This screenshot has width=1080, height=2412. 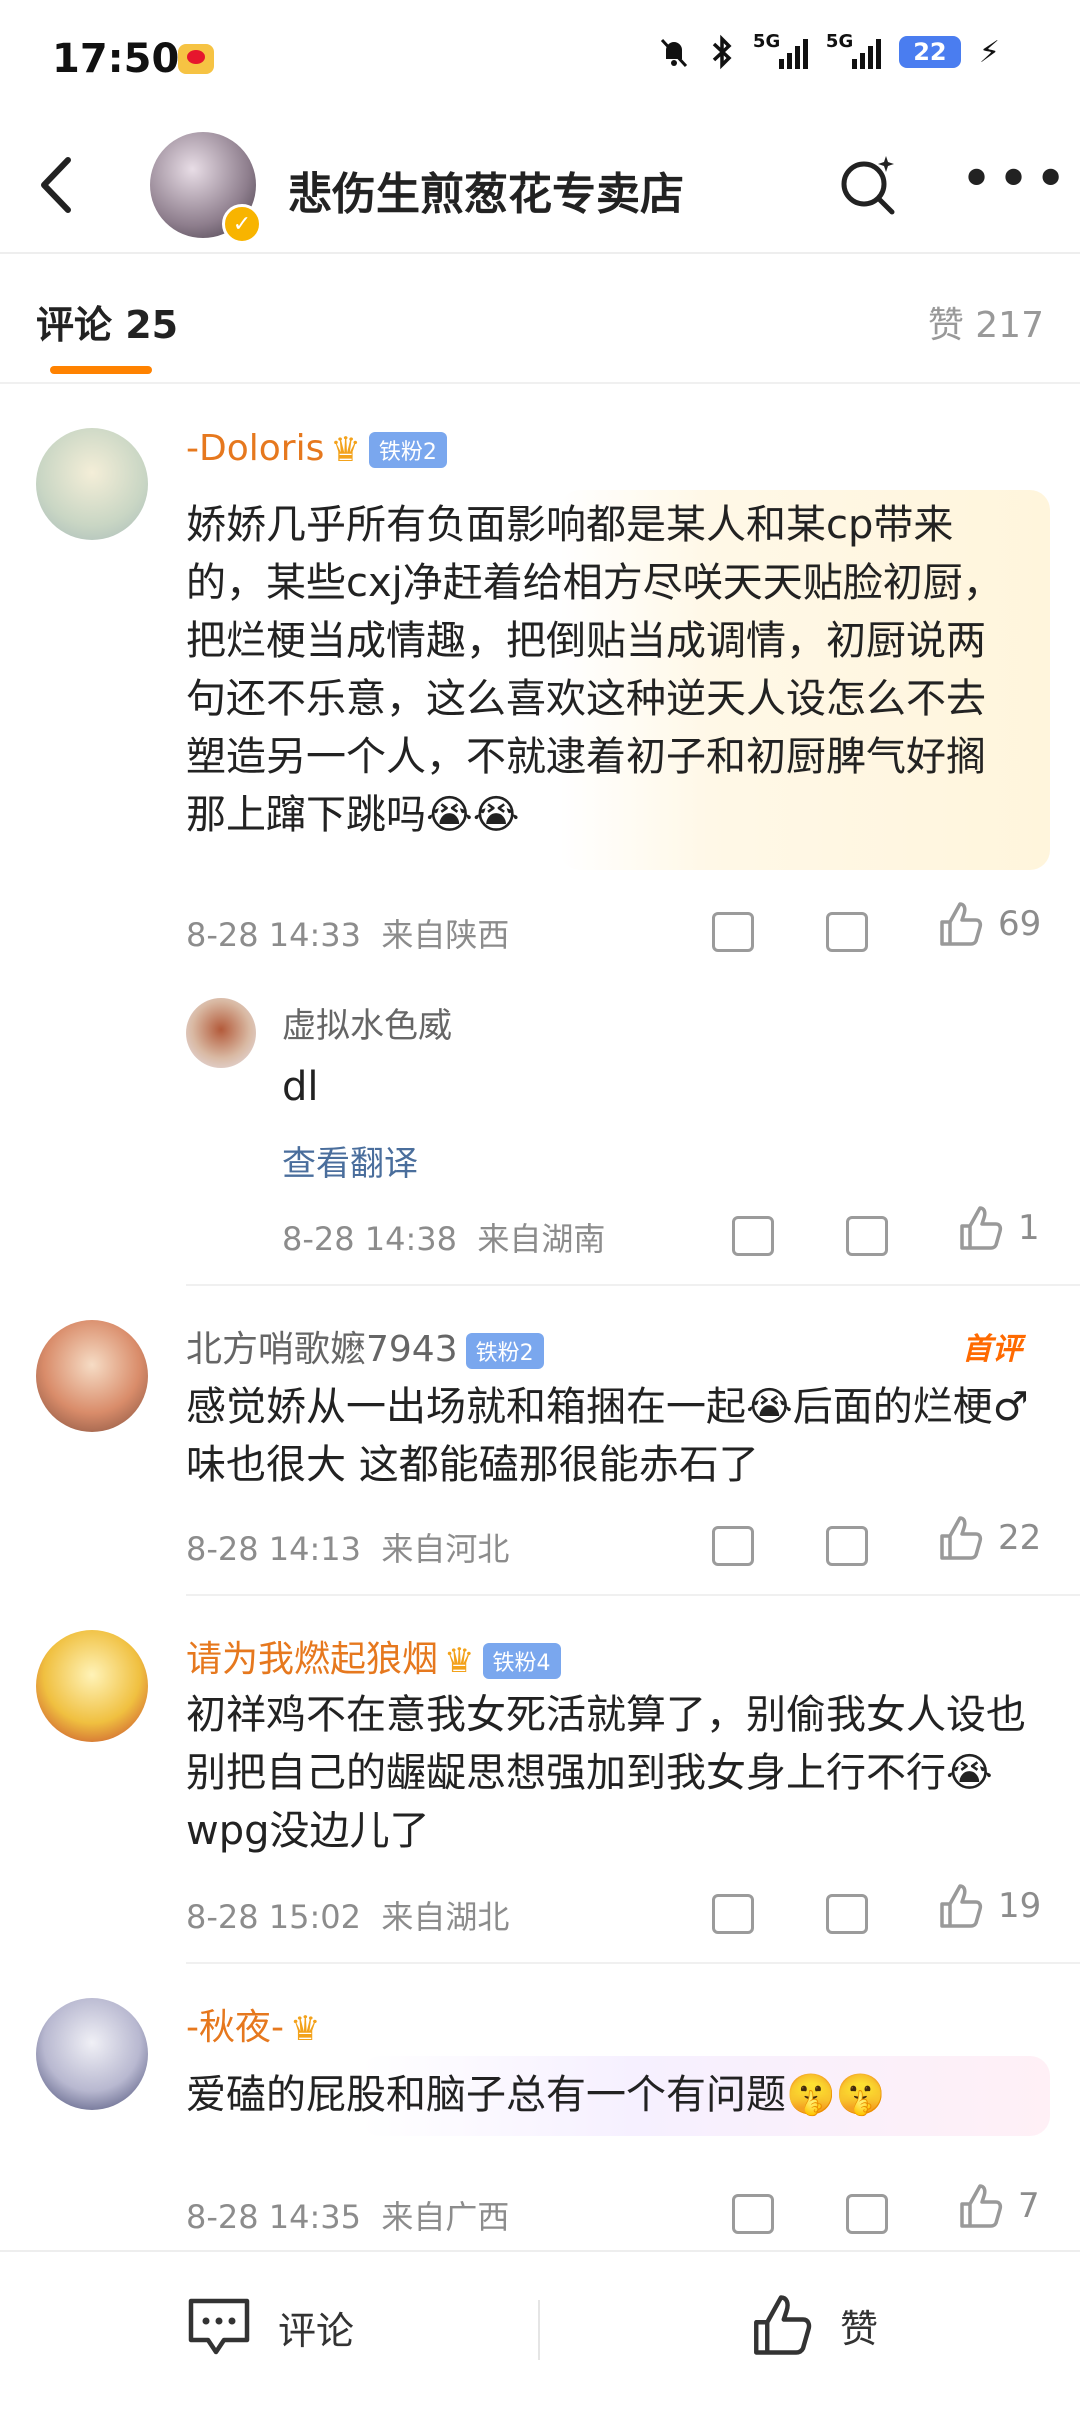 I want to click on like-button: 7, so click(x=998, y=2206).